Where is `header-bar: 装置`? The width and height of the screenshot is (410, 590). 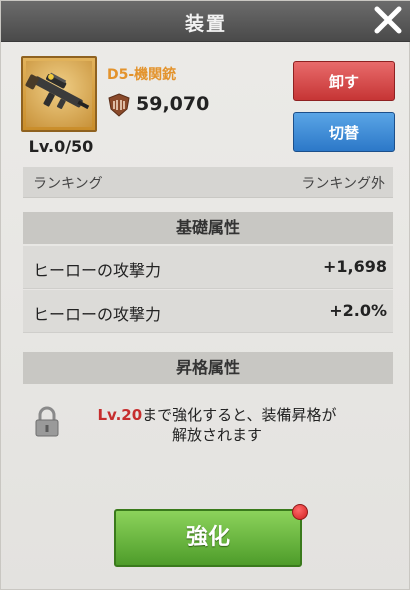 header-bar: 装置 is located at coordinates (205, 21).